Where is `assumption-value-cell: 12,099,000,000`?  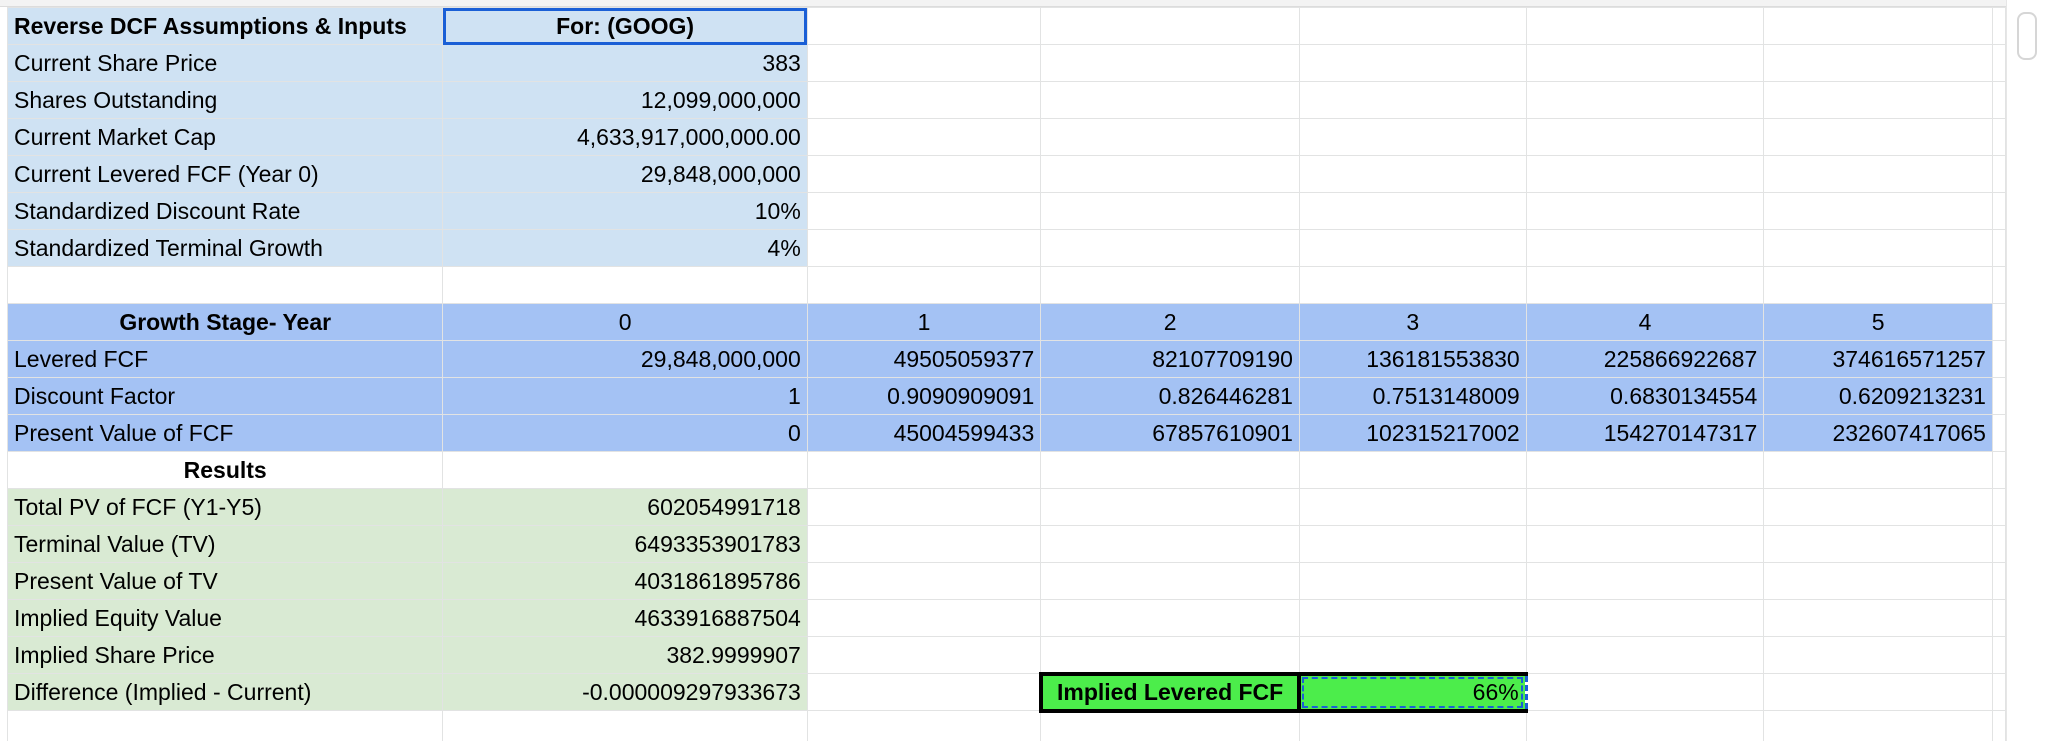
assumption-value-cell: 12,099,000,000 is located at coordinates (625, 100).